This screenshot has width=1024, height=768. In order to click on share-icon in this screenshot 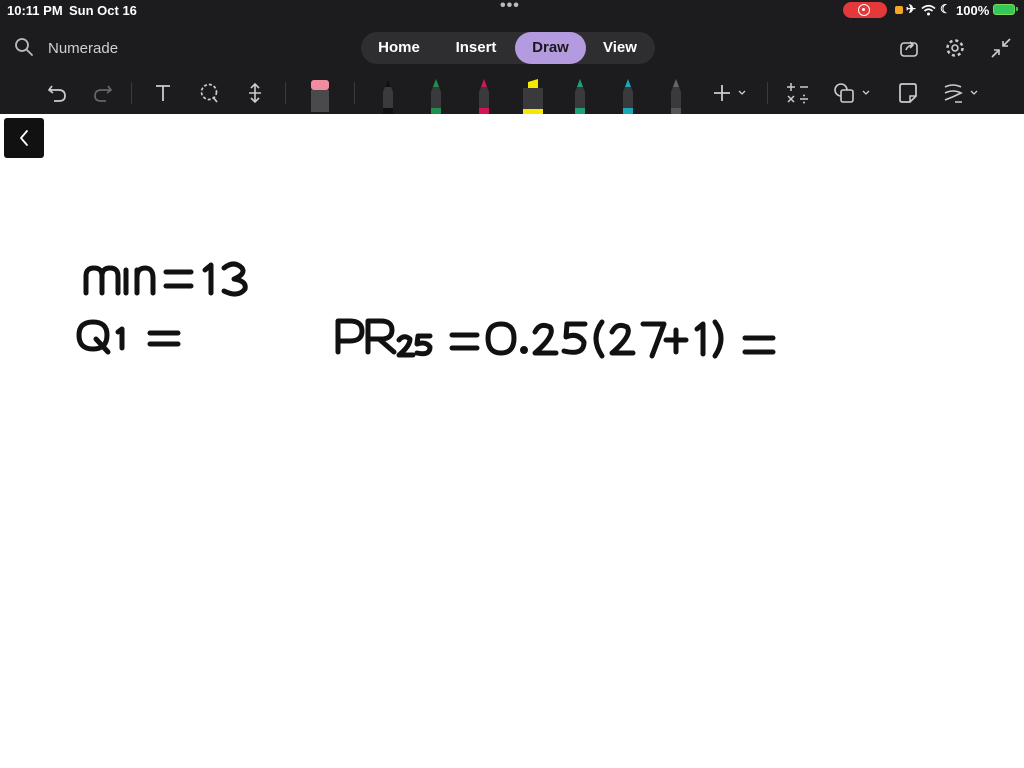, I will do `click(909, 48)`.